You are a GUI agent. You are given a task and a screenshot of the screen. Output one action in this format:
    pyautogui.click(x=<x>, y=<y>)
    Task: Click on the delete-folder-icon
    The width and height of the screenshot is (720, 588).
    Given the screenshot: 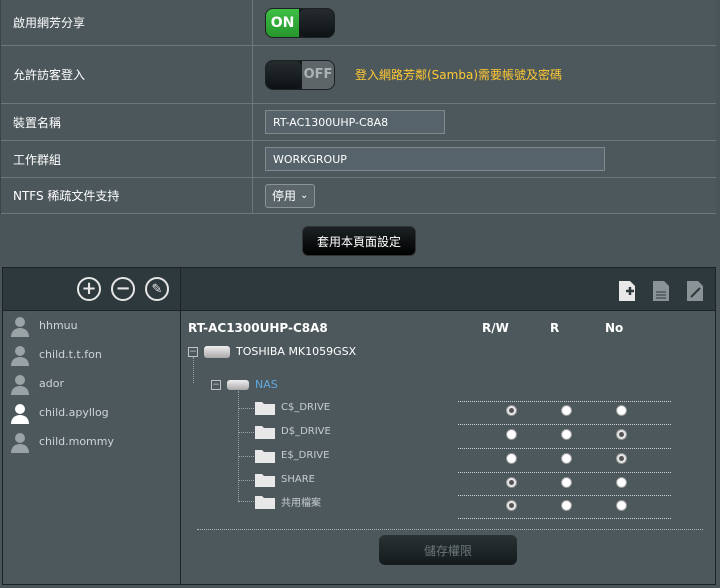 What is the action you would take?
    pyautogui.click(x=661, y=291)
    